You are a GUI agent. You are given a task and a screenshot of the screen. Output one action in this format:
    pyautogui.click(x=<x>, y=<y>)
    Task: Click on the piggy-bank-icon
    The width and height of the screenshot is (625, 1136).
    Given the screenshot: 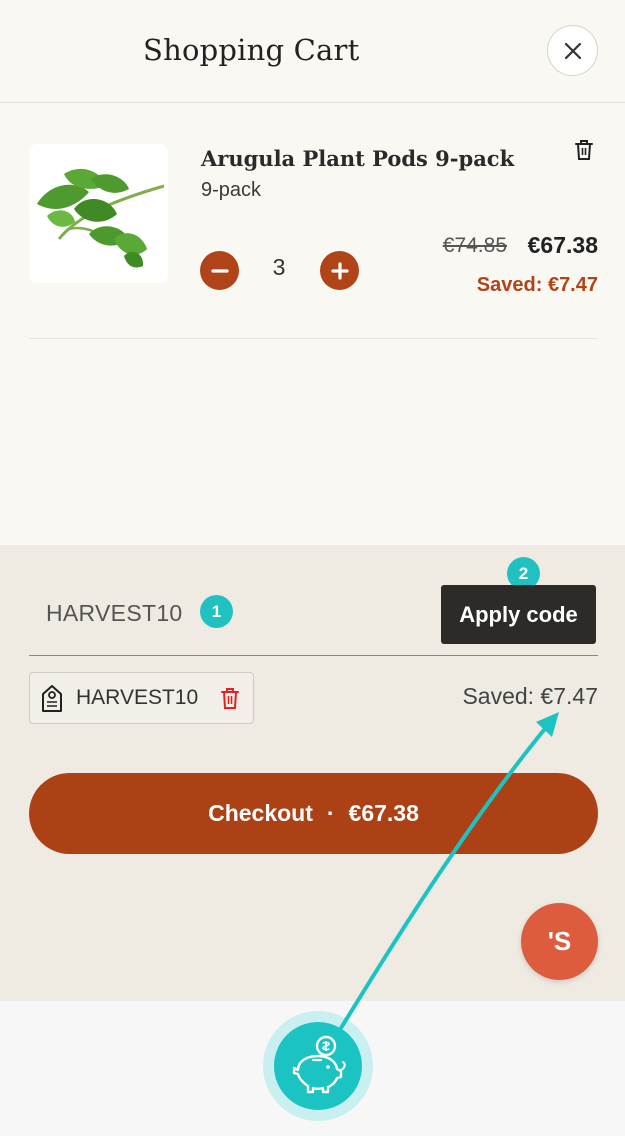 What is the action you would take?
    pyautogui.click(x=319, y=1064)
    